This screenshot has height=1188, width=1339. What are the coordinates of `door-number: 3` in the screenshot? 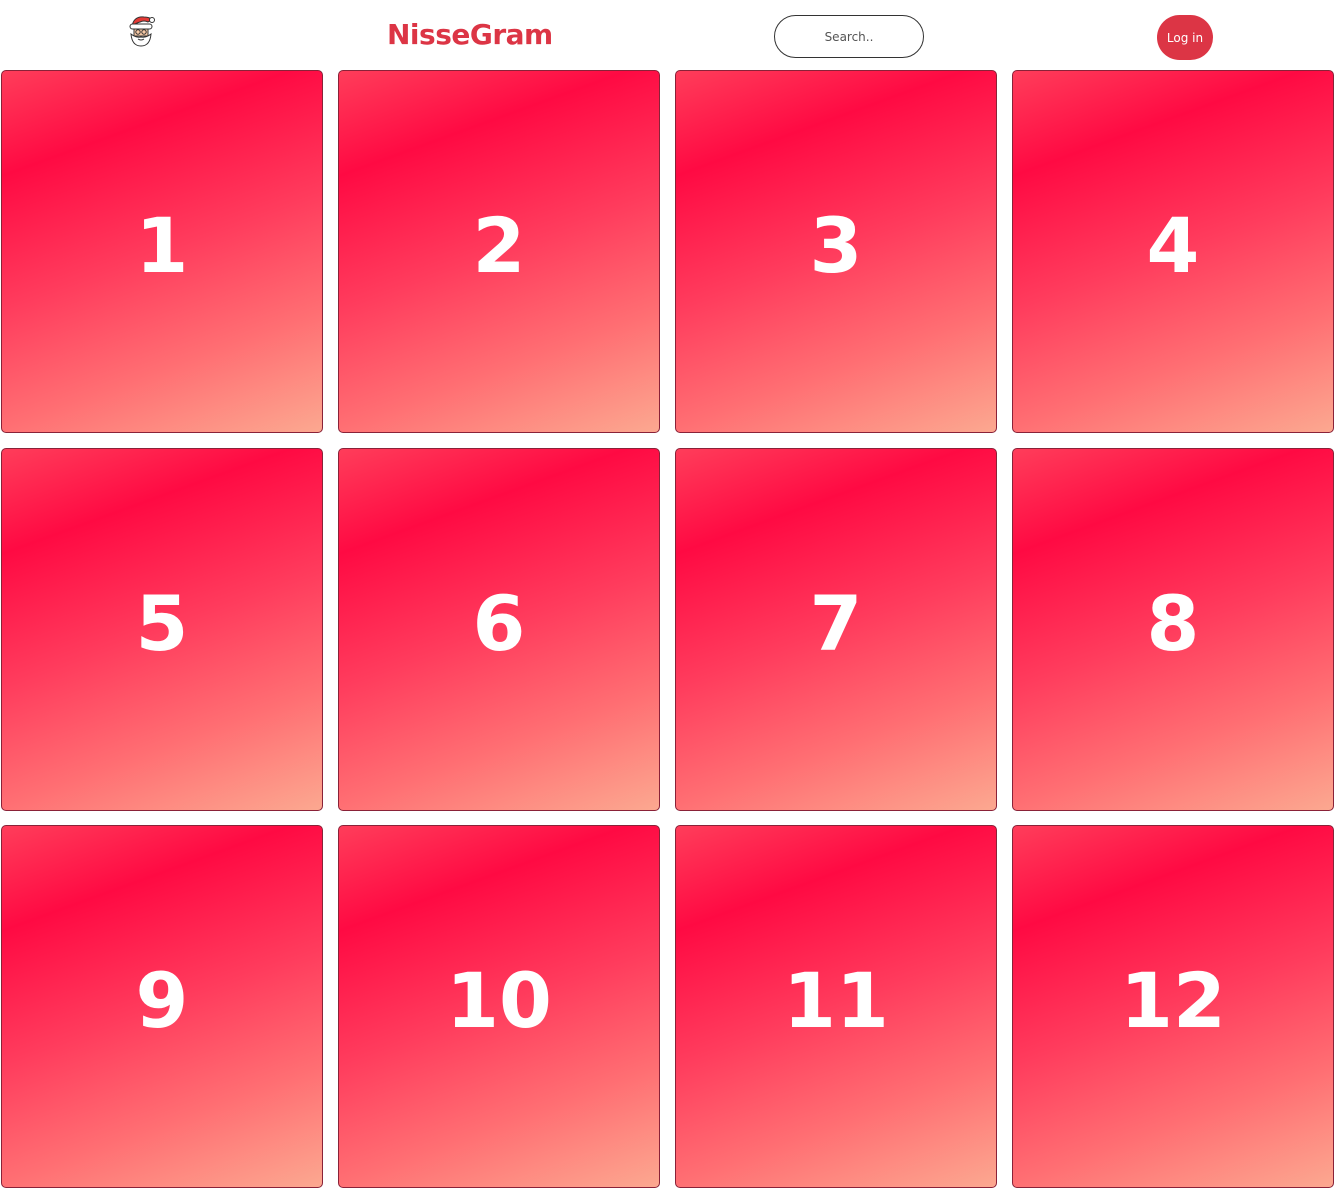 It's located at (836, 245).